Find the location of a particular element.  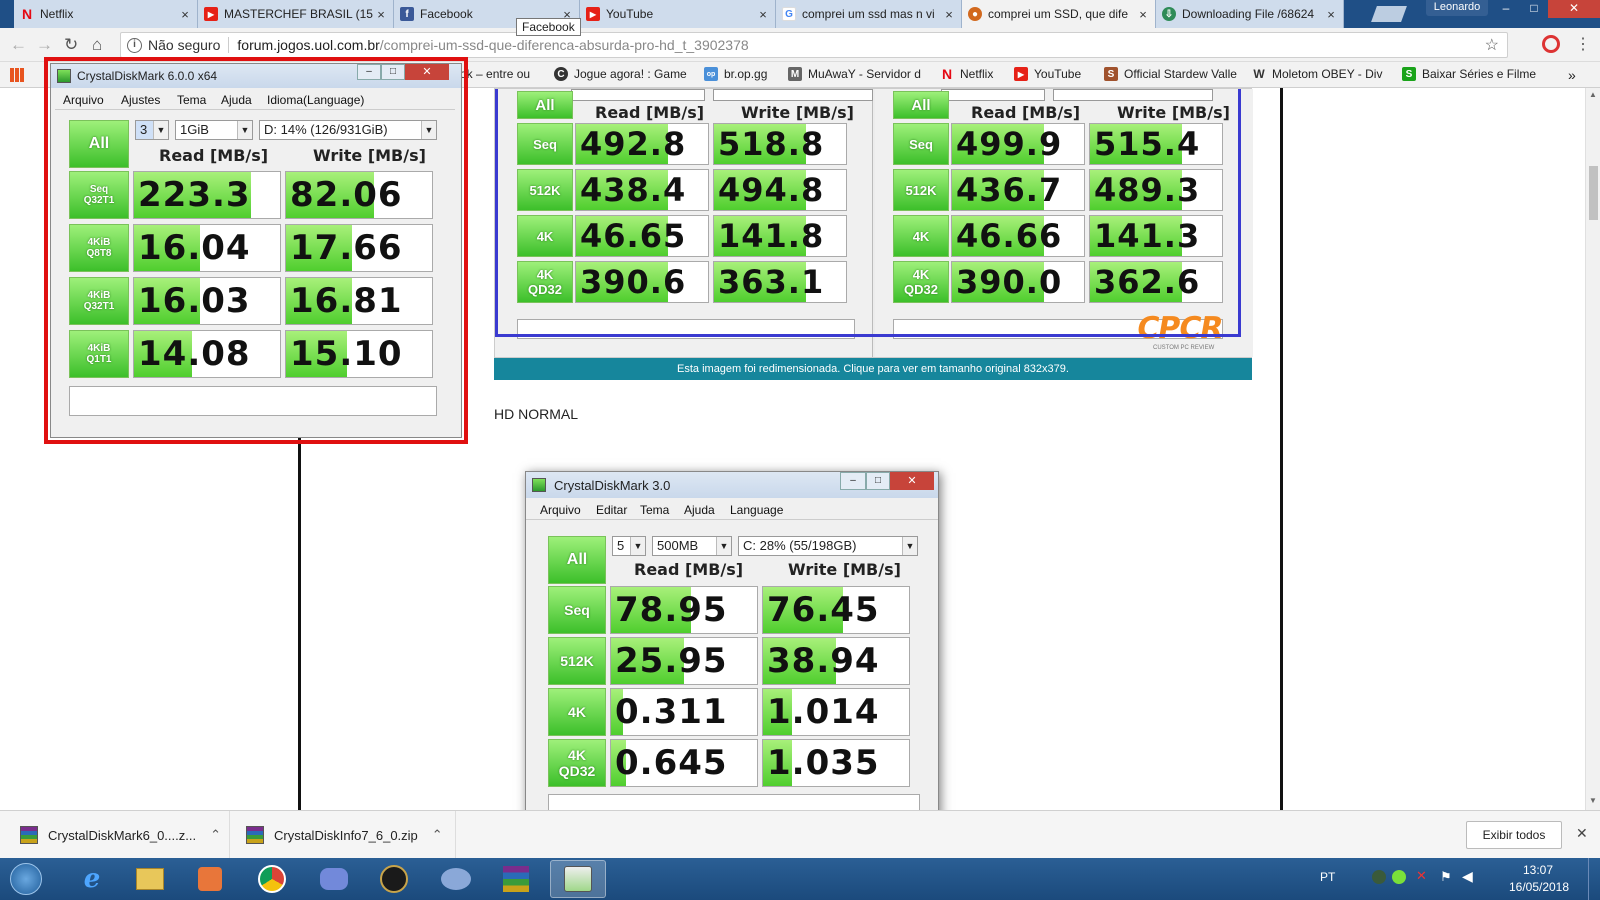

row-label-line1: 4K is located at coordinates (577, 712).